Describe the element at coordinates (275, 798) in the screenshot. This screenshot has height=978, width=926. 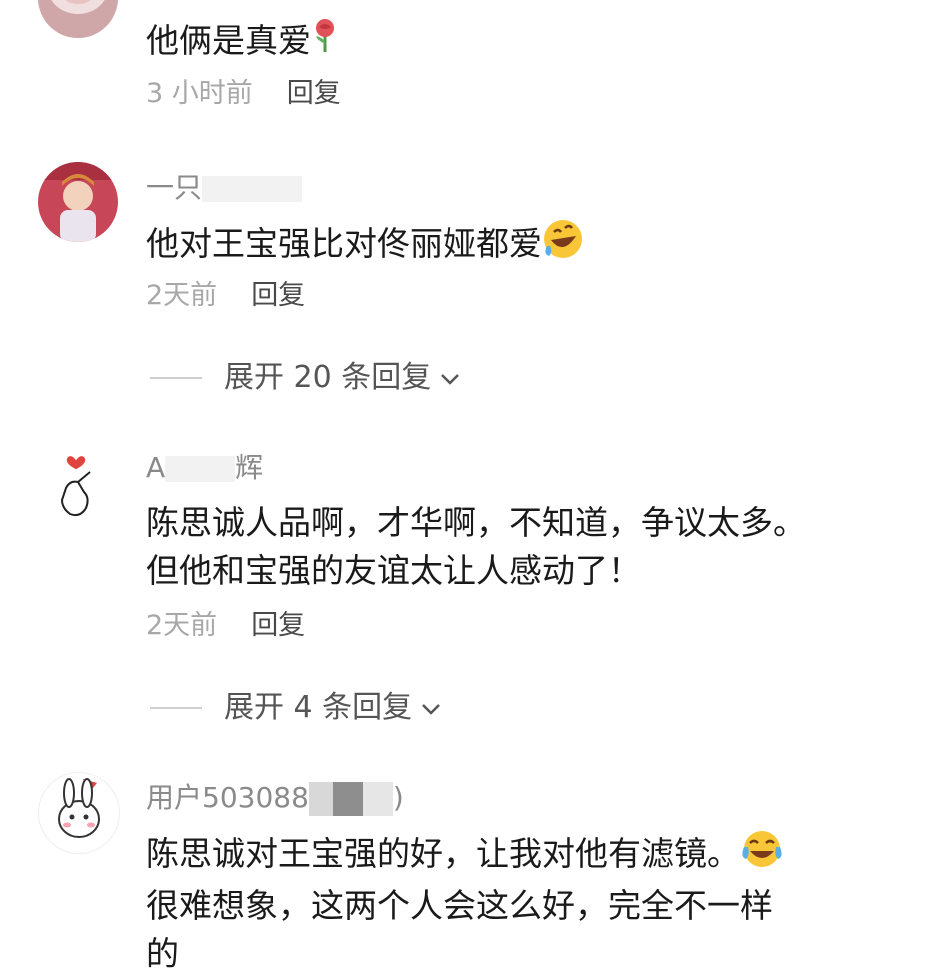
I see `username: 用户503088)` at that location.